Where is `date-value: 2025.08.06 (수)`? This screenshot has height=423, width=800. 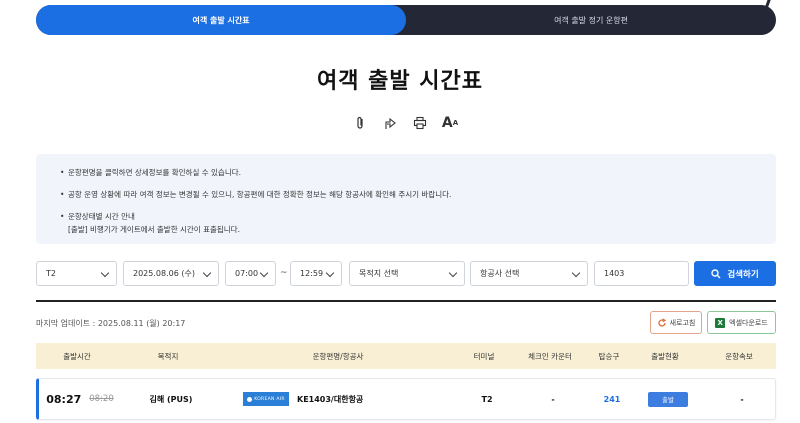
date-value: 2025.08.06 (수) is located at coordinates (164, 273).